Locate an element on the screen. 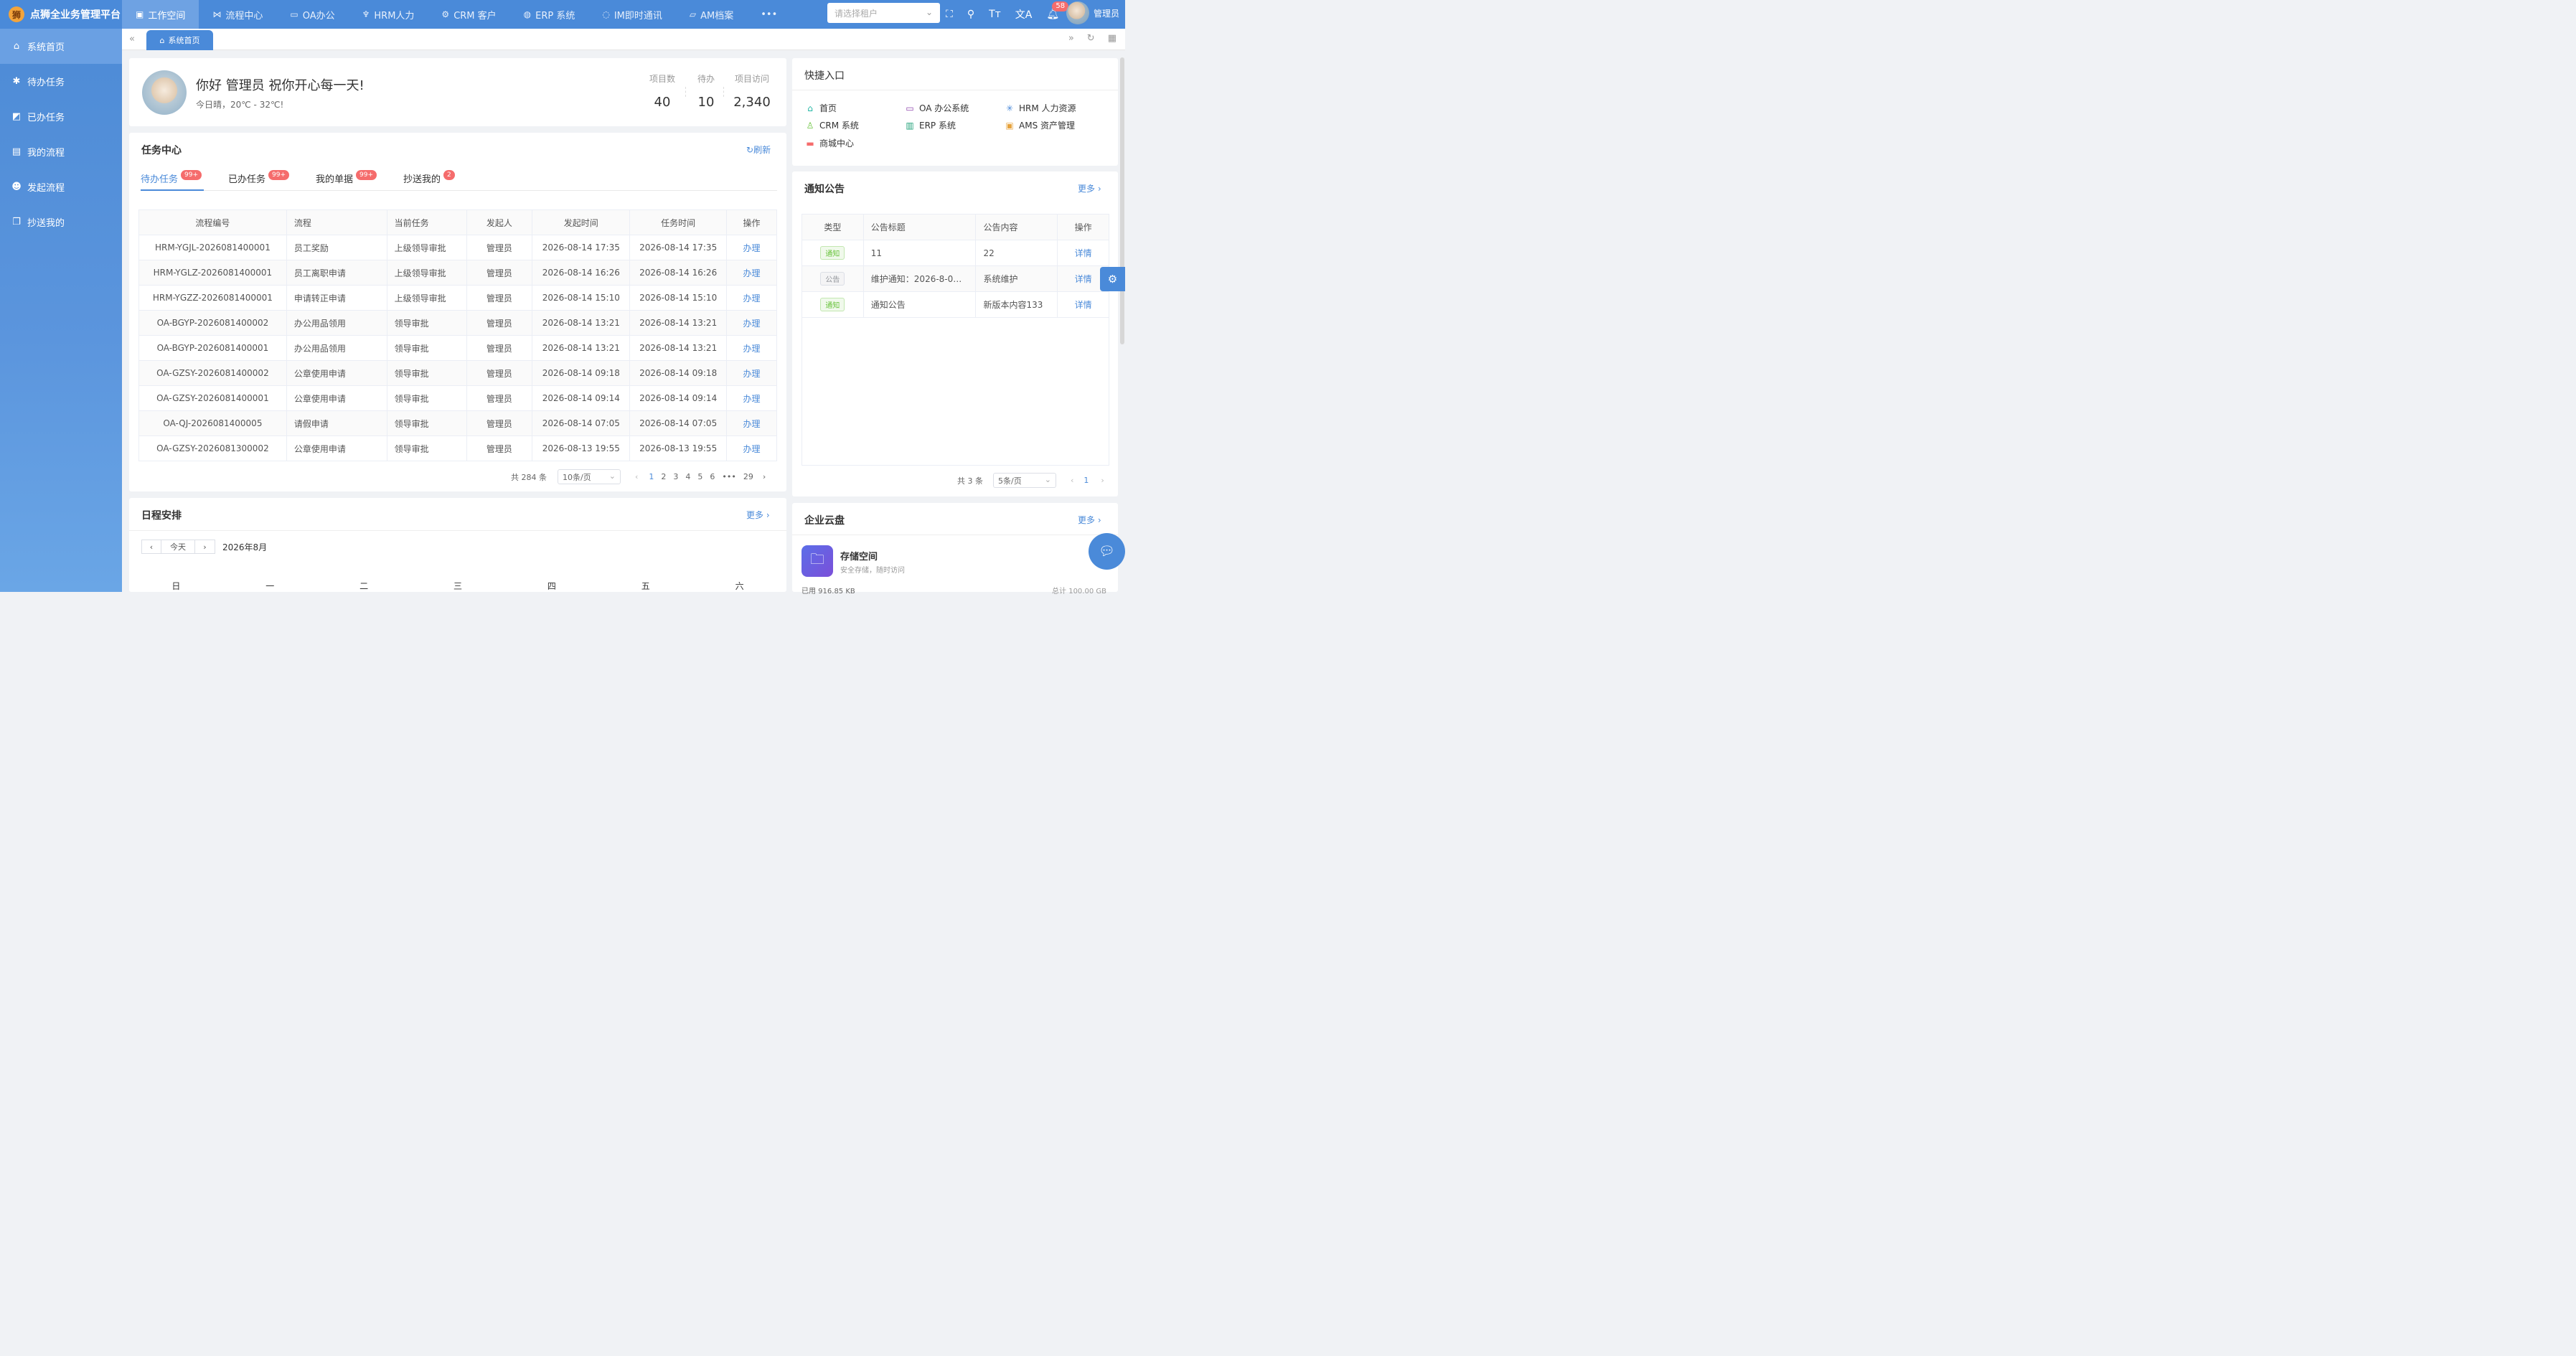 The image size is (2576, 1356). topnav-erp: ◍ ERP 系统 is located at coordinates (549, 15).